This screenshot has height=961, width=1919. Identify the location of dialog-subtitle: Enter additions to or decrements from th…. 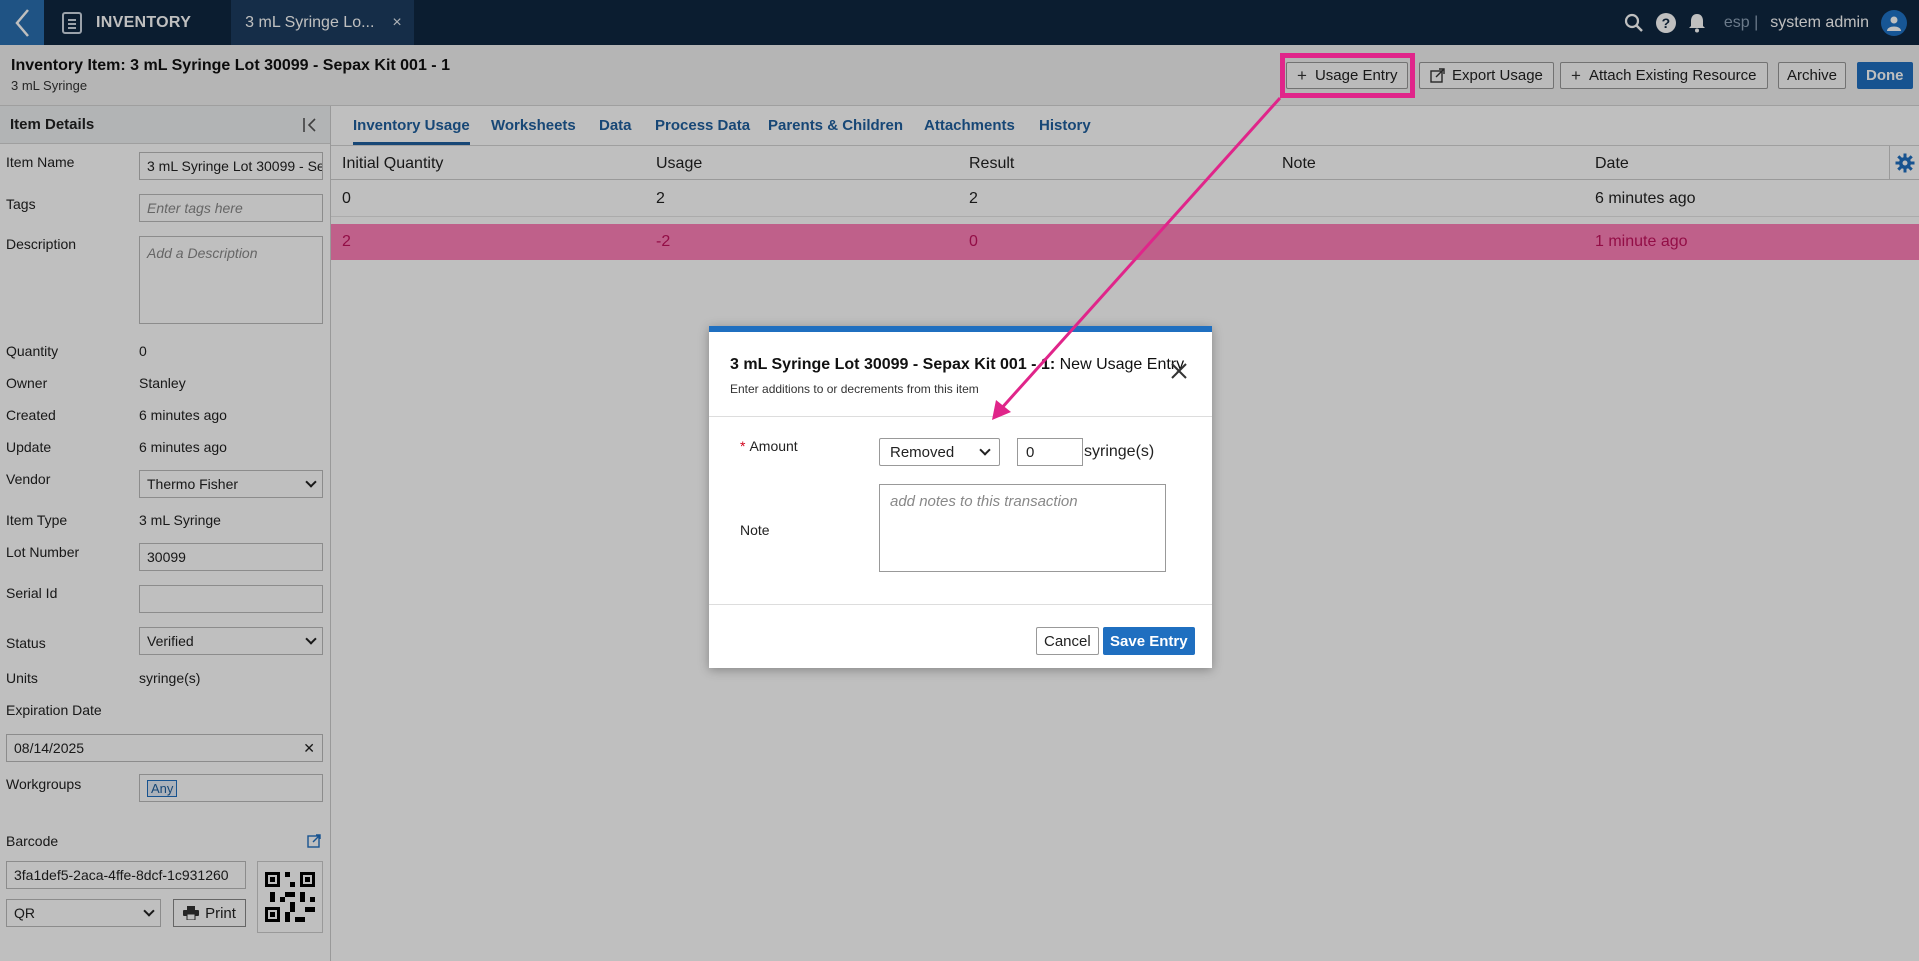
(854, 389).